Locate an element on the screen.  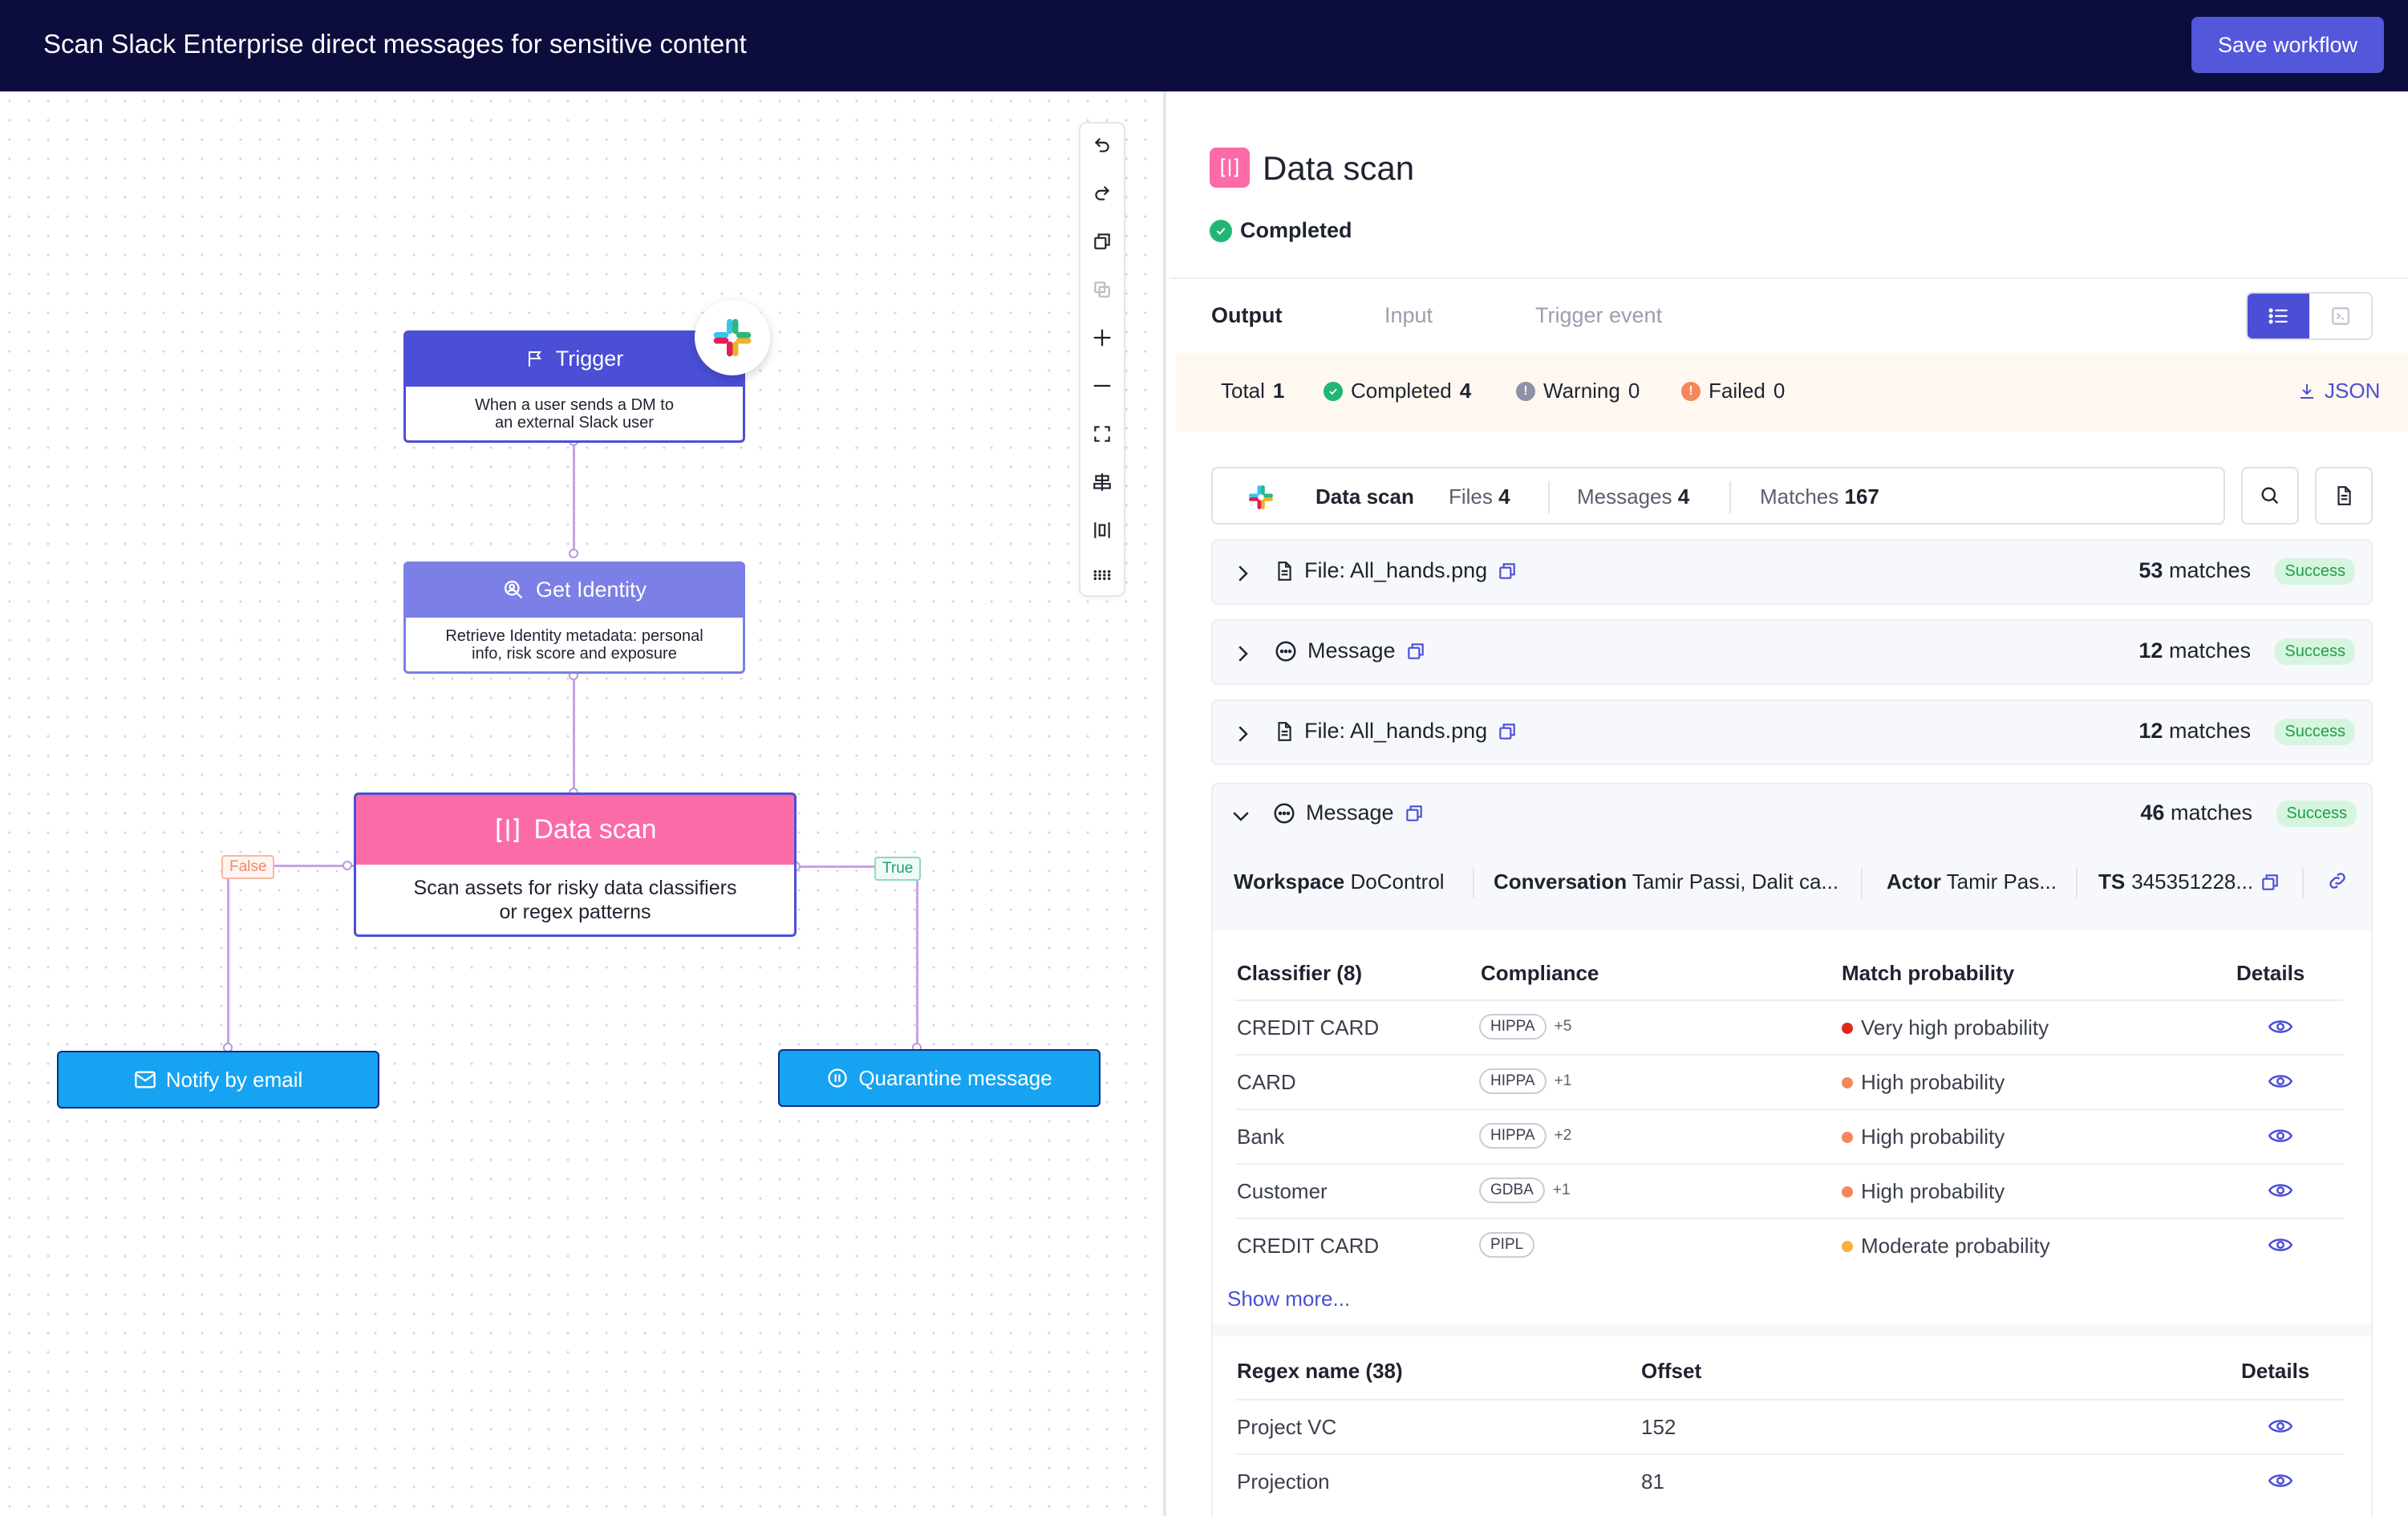
compliance-pill: PIPL is located at coordinates (1507, 1245).